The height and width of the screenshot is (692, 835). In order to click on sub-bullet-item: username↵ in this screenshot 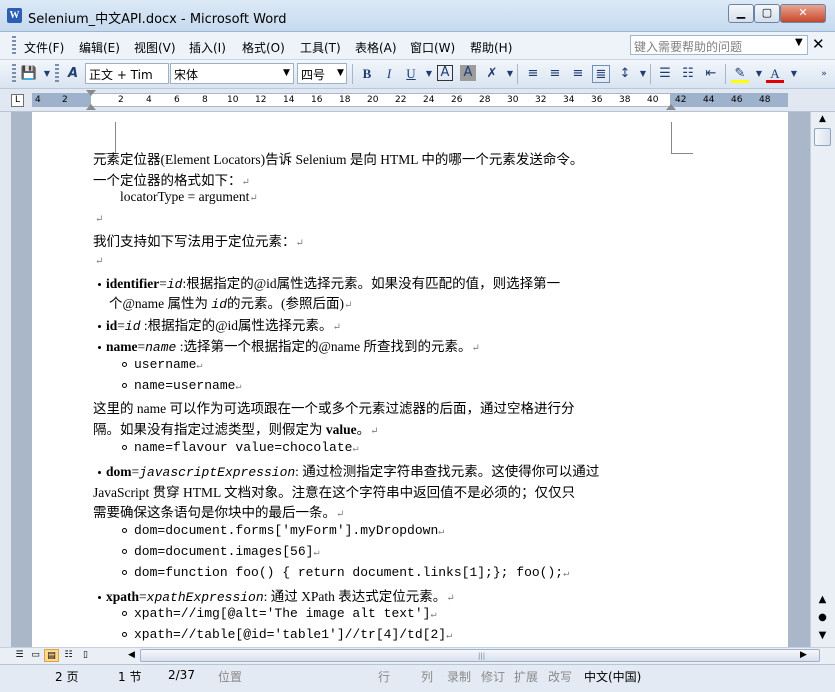, I will do `click(162, 364)`.